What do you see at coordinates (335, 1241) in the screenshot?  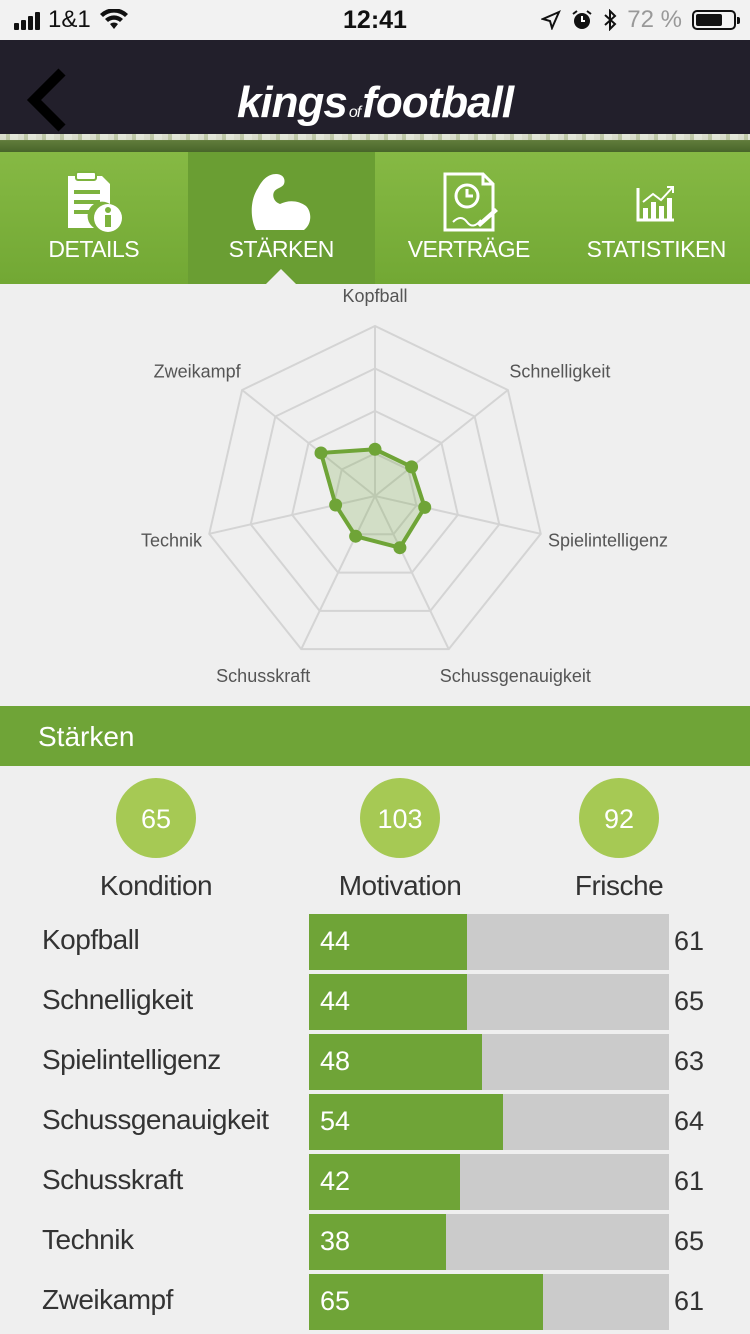 I see `bar-value: 38` at bounding box center [335, 1241].